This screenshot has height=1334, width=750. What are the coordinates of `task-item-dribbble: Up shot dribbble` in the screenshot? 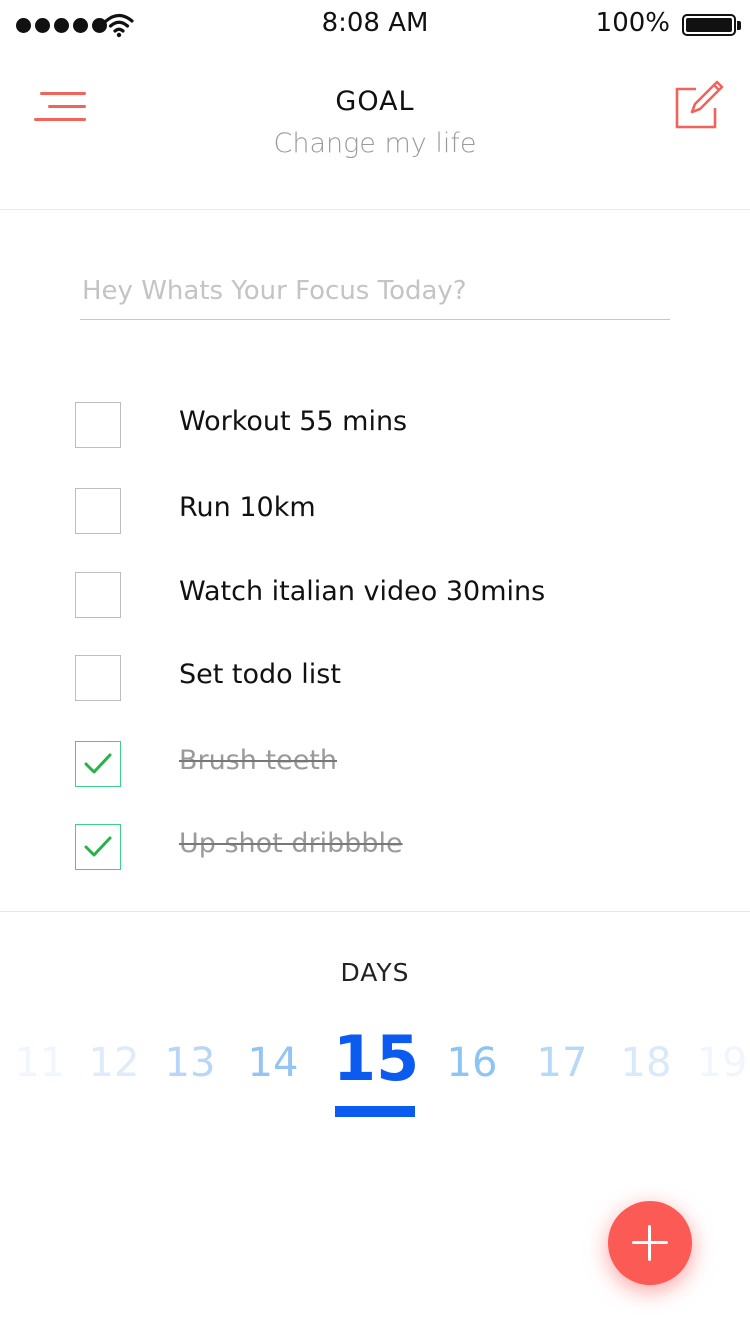 It's located at (374, 849).